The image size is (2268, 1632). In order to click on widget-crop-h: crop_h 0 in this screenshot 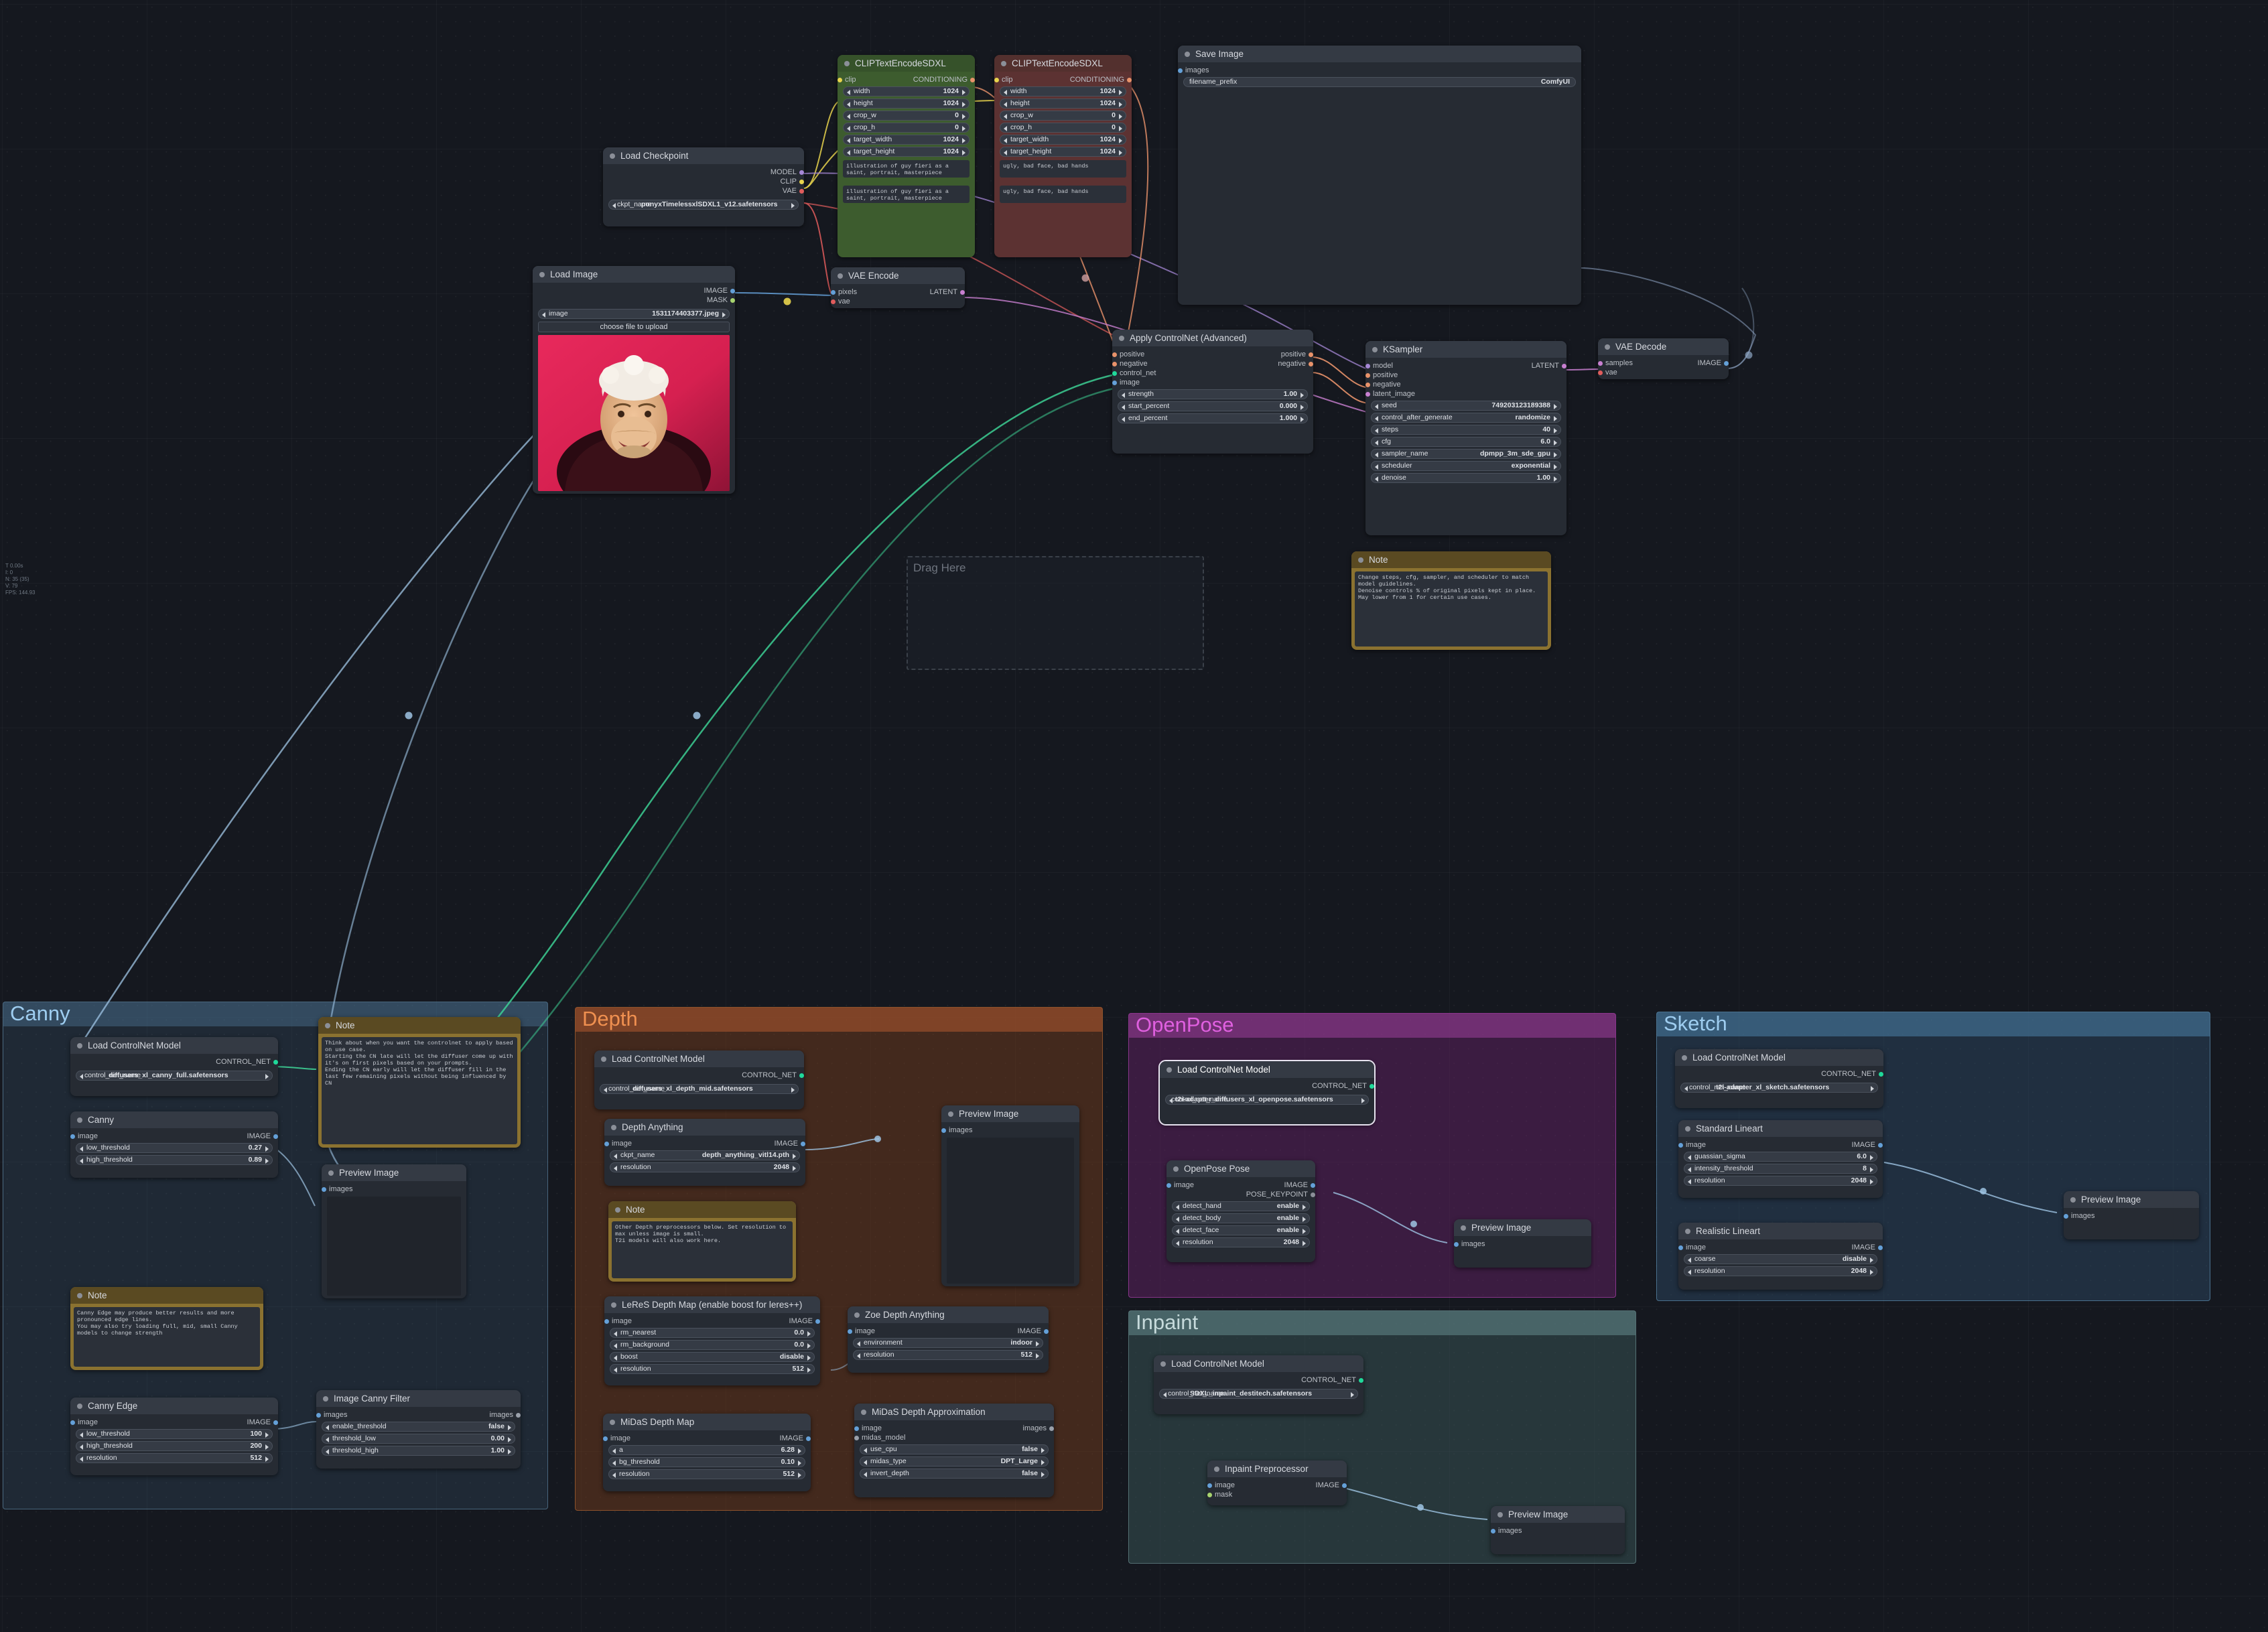, I will do `click(1063, 128)`.